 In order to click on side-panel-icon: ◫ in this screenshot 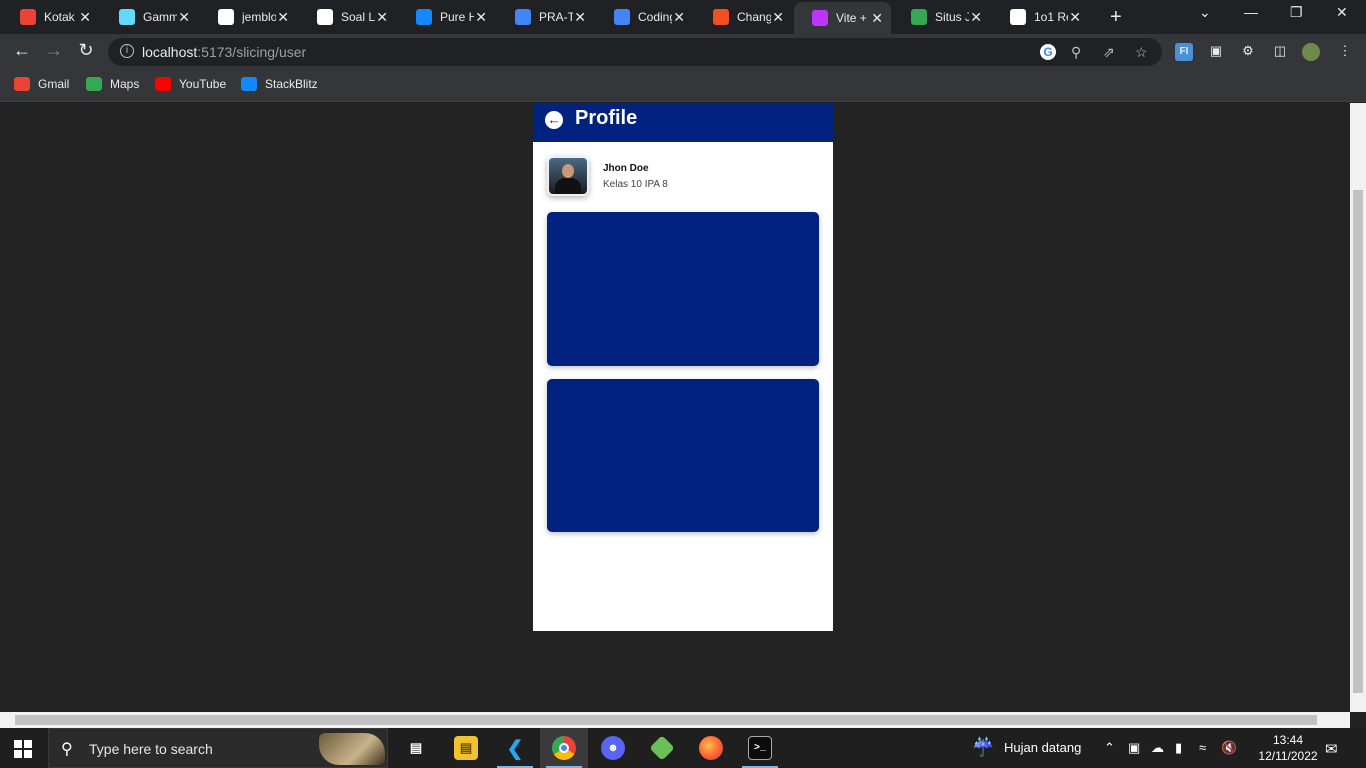, I will do `click(1280, 52)`.